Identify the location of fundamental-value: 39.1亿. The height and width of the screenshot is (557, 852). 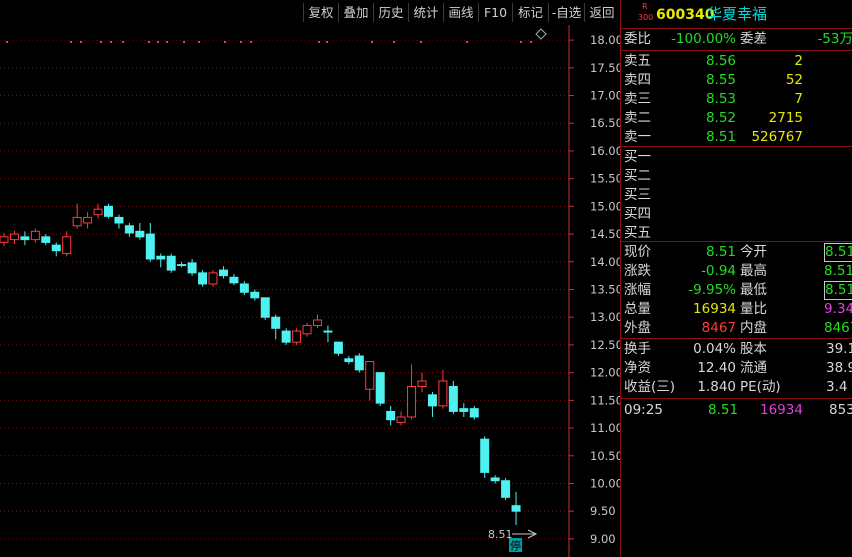
(839, 349).